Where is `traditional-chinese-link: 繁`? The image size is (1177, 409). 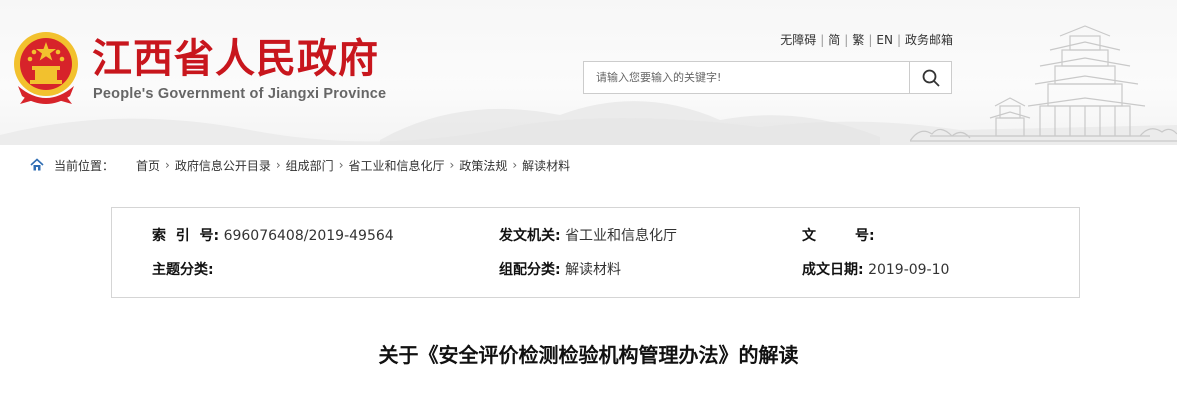
traditional-chinese-link: 繁 is located at coordinates (858, 40).